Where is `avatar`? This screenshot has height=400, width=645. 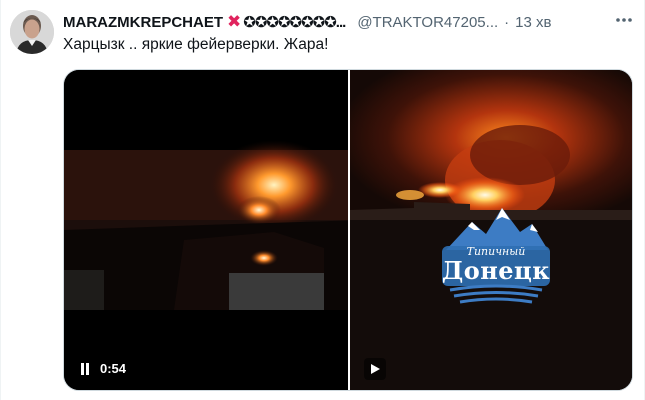 avatar is located at coordinates (32, 32).